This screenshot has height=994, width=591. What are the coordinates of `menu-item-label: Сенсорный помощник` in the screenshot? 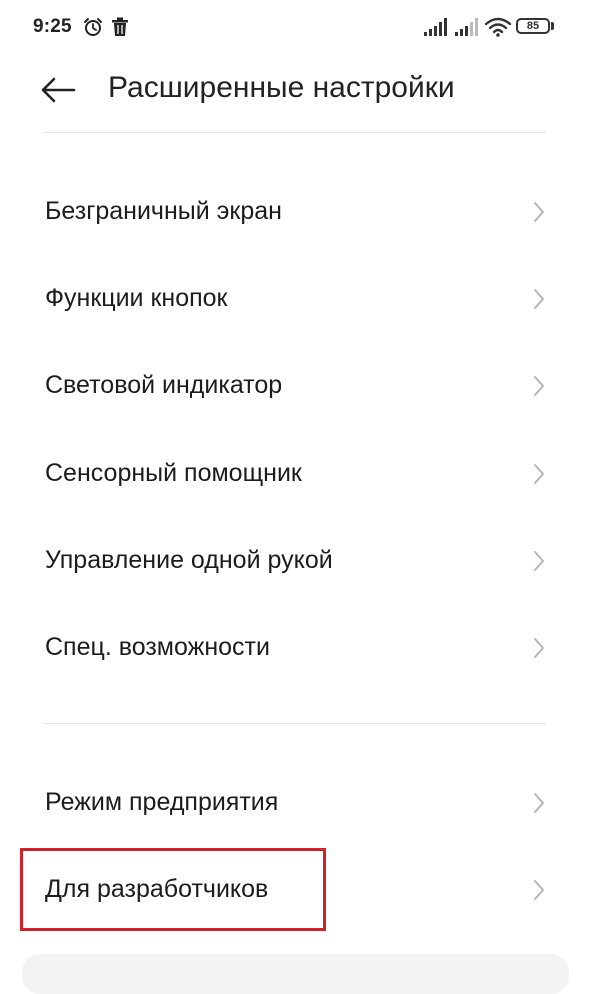 It's located at (173, 473).